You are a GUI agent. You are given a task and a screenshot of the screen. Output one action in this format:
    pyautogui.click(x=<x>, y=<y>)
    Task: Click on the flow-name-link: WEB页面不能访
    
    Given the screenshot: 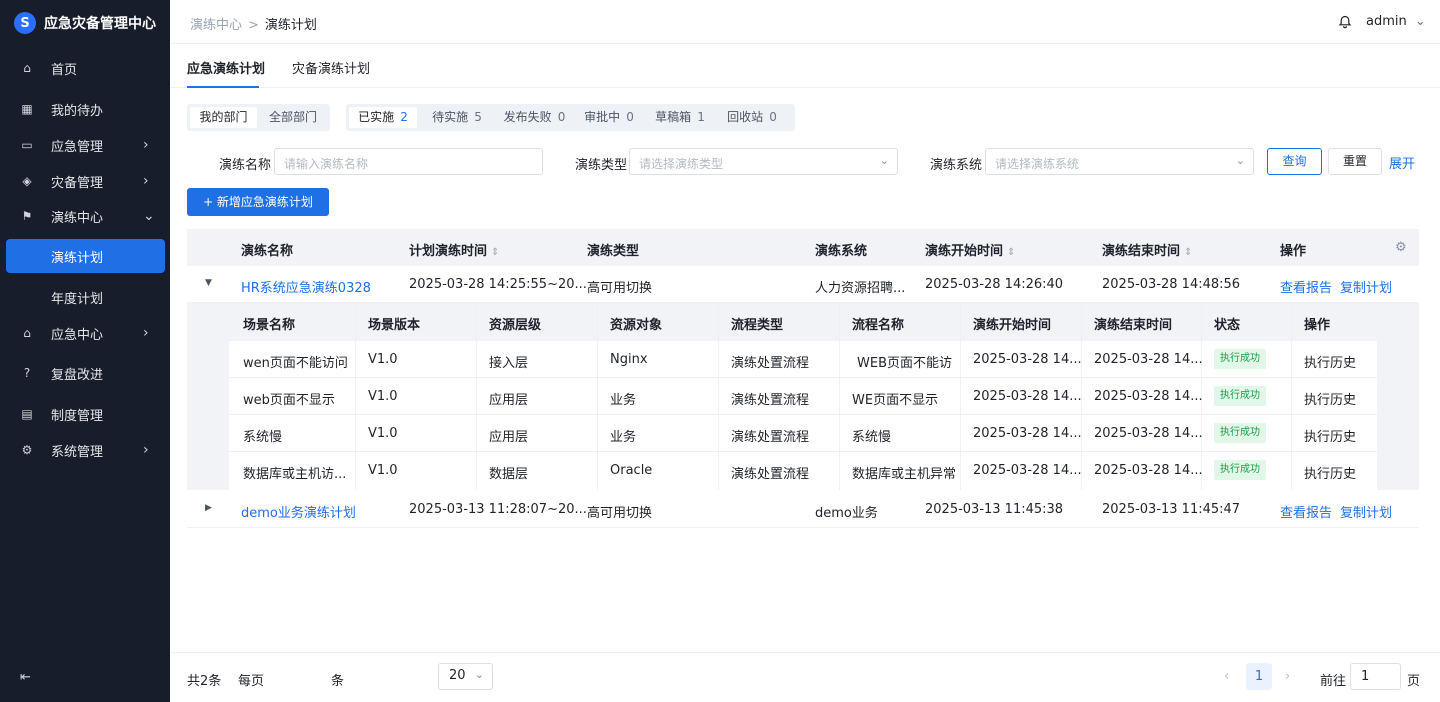 What is the action you would take?
    pyautogui.click(x=904, y=361)
    